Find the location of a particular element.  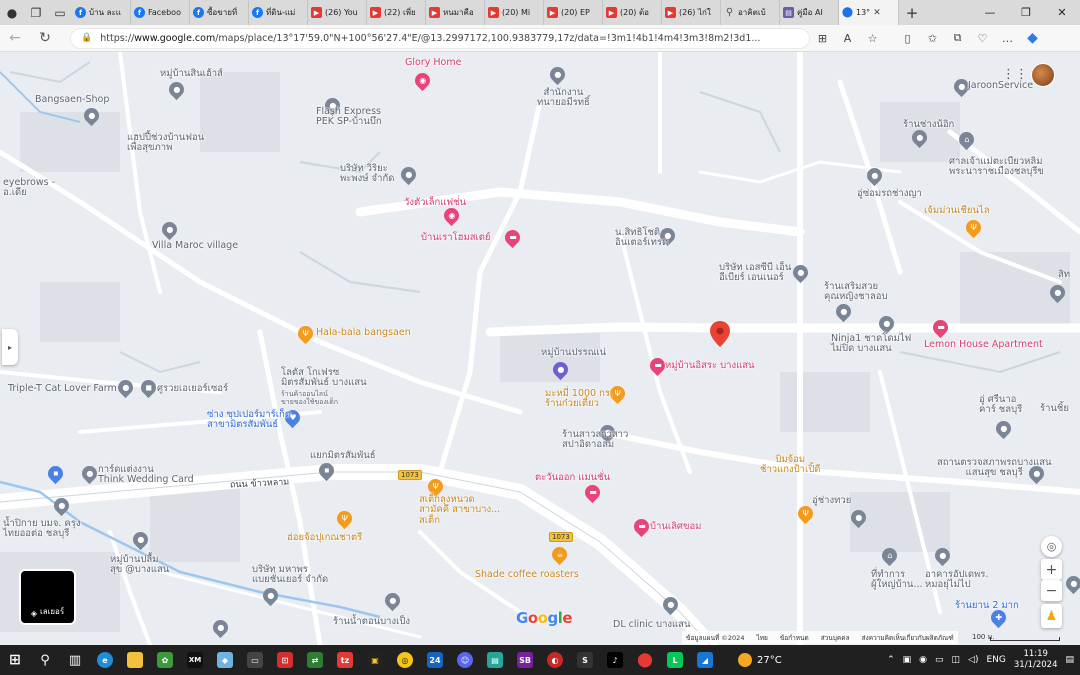

favorites-icon: ✩ is located at coordinates (932, 38).